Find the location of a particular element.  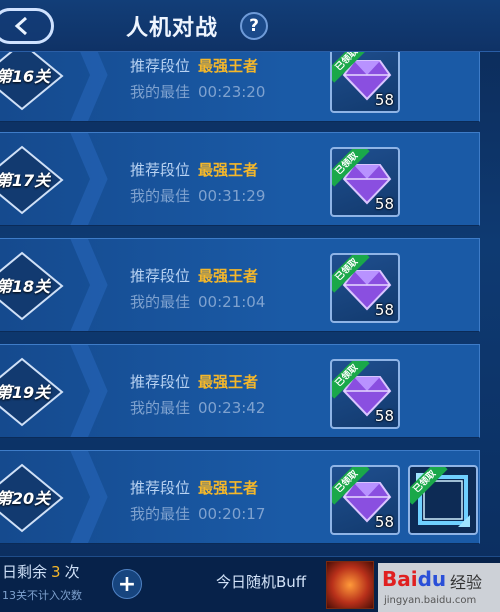

level-label: 第17关 is located at coordinates (25, 180).